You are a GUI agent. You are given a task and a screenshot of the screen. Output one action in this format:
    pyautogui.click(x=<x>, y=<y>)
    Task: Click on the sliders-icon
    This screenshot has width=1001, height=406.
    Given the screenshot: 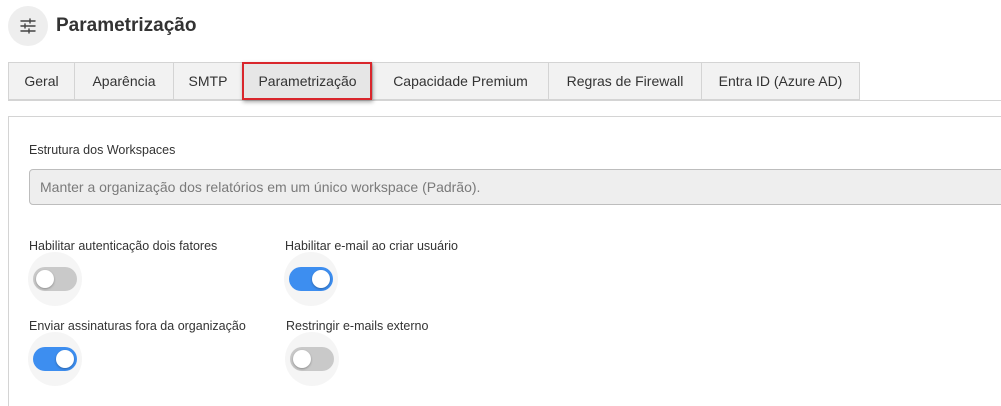 What is the action you would take?
    pyautogui.click(x=28, y=26)
    